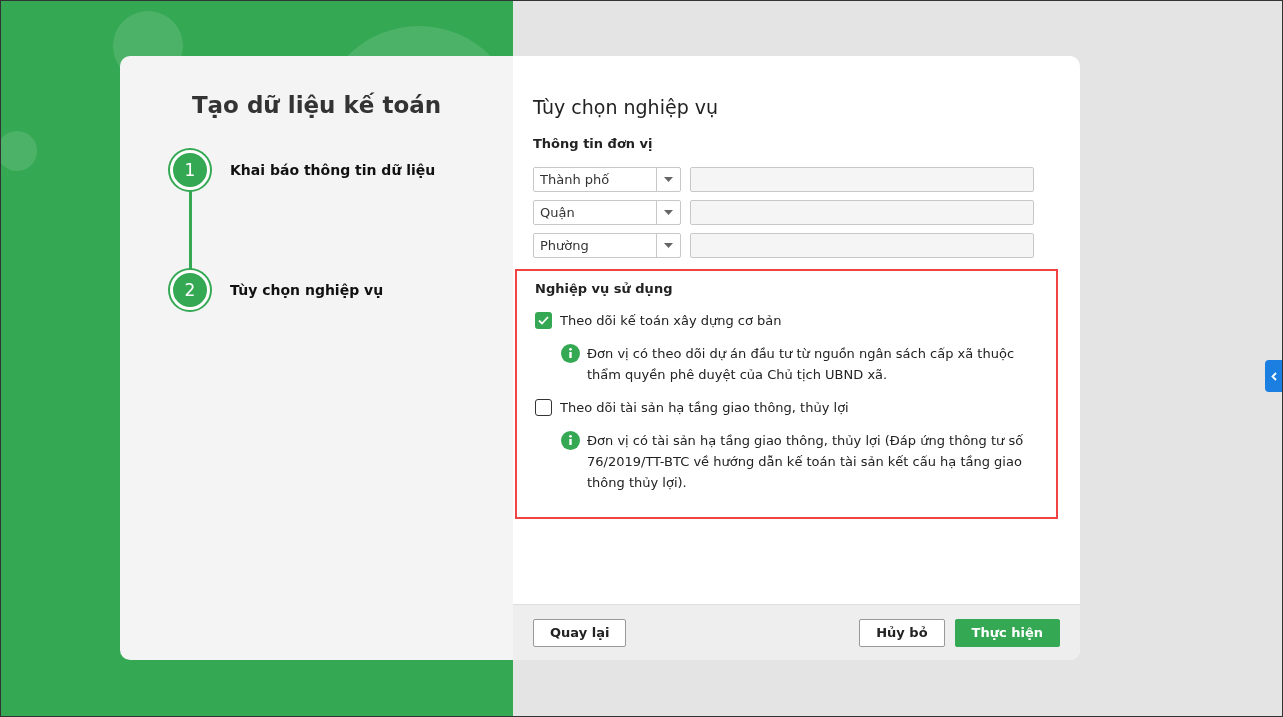 The height and width of the screenshot is (717, 1283). What do you see at coordinates (190, 290) in the screenshot?
I see `step-number: 2` at bounding box center [190, 290].